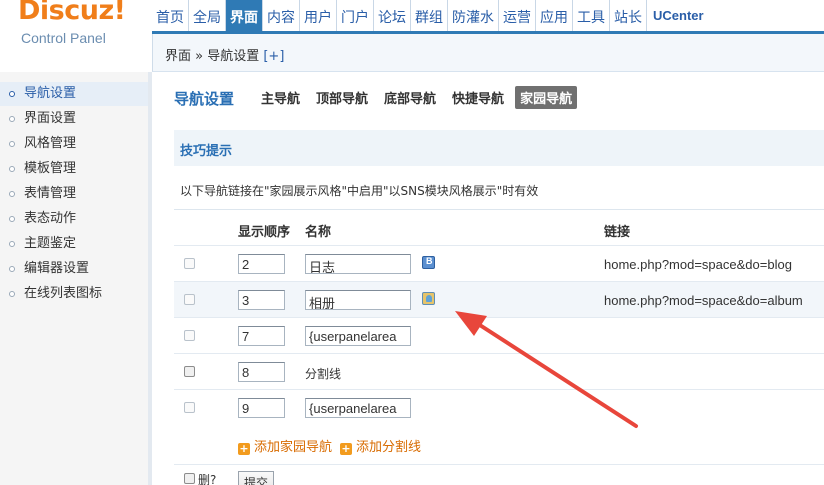  What do you see at coordinates (72, 13) in the screenshot?
I see `brand-logo: Discuz!` at bounding box center [72, 13].